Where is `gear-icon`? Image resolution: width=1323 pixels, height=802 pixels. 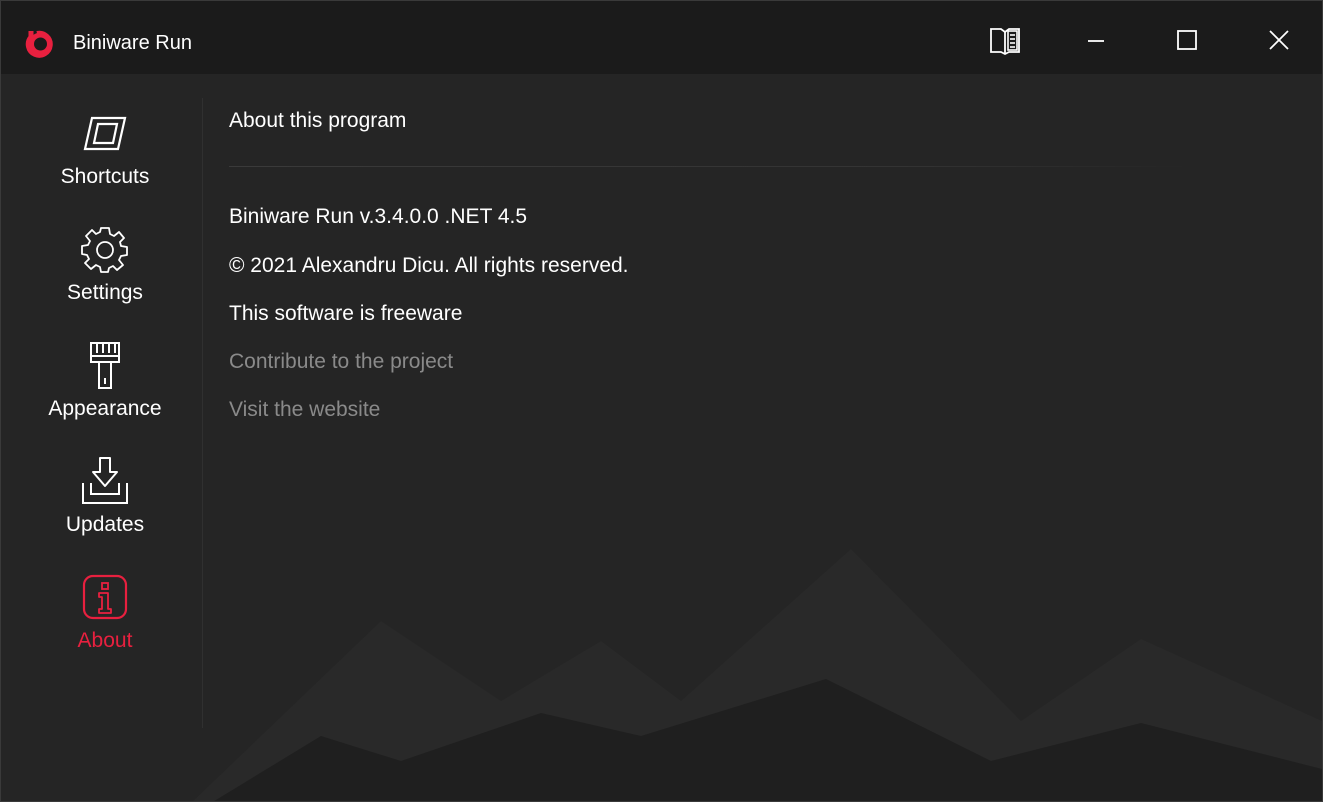 gear-icon is located at coordinates (104, 250).